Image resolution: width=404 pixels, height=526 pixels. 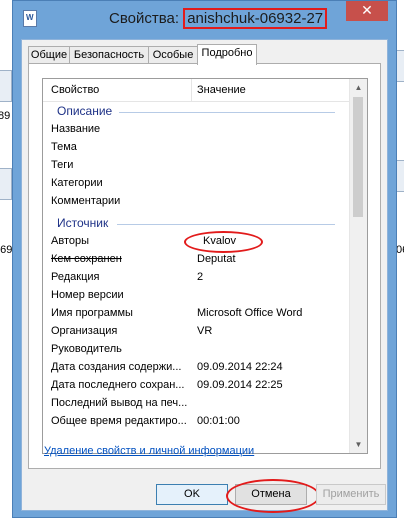 I want to click on scroll-thumb, so click(x=358, y=157).